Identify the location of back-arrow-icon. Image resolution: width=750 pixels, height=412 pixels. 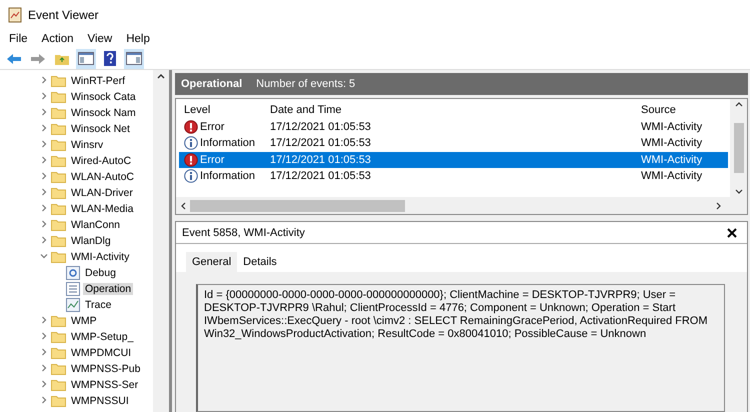
(14, 58).